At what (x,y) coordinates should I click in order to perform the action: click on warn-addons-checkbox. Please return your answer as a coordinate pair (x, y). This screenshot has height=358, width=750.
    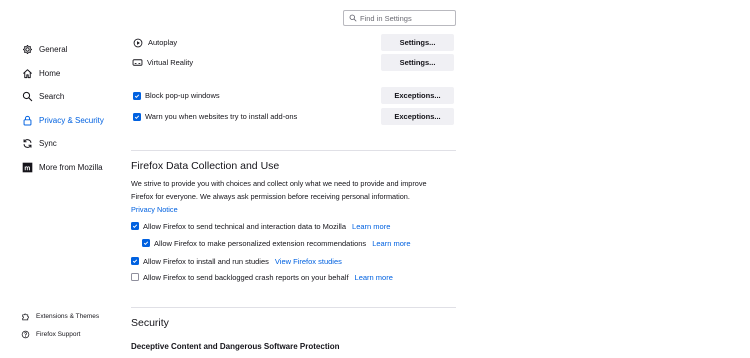
    Looking at the image, I should click on (137, 116).